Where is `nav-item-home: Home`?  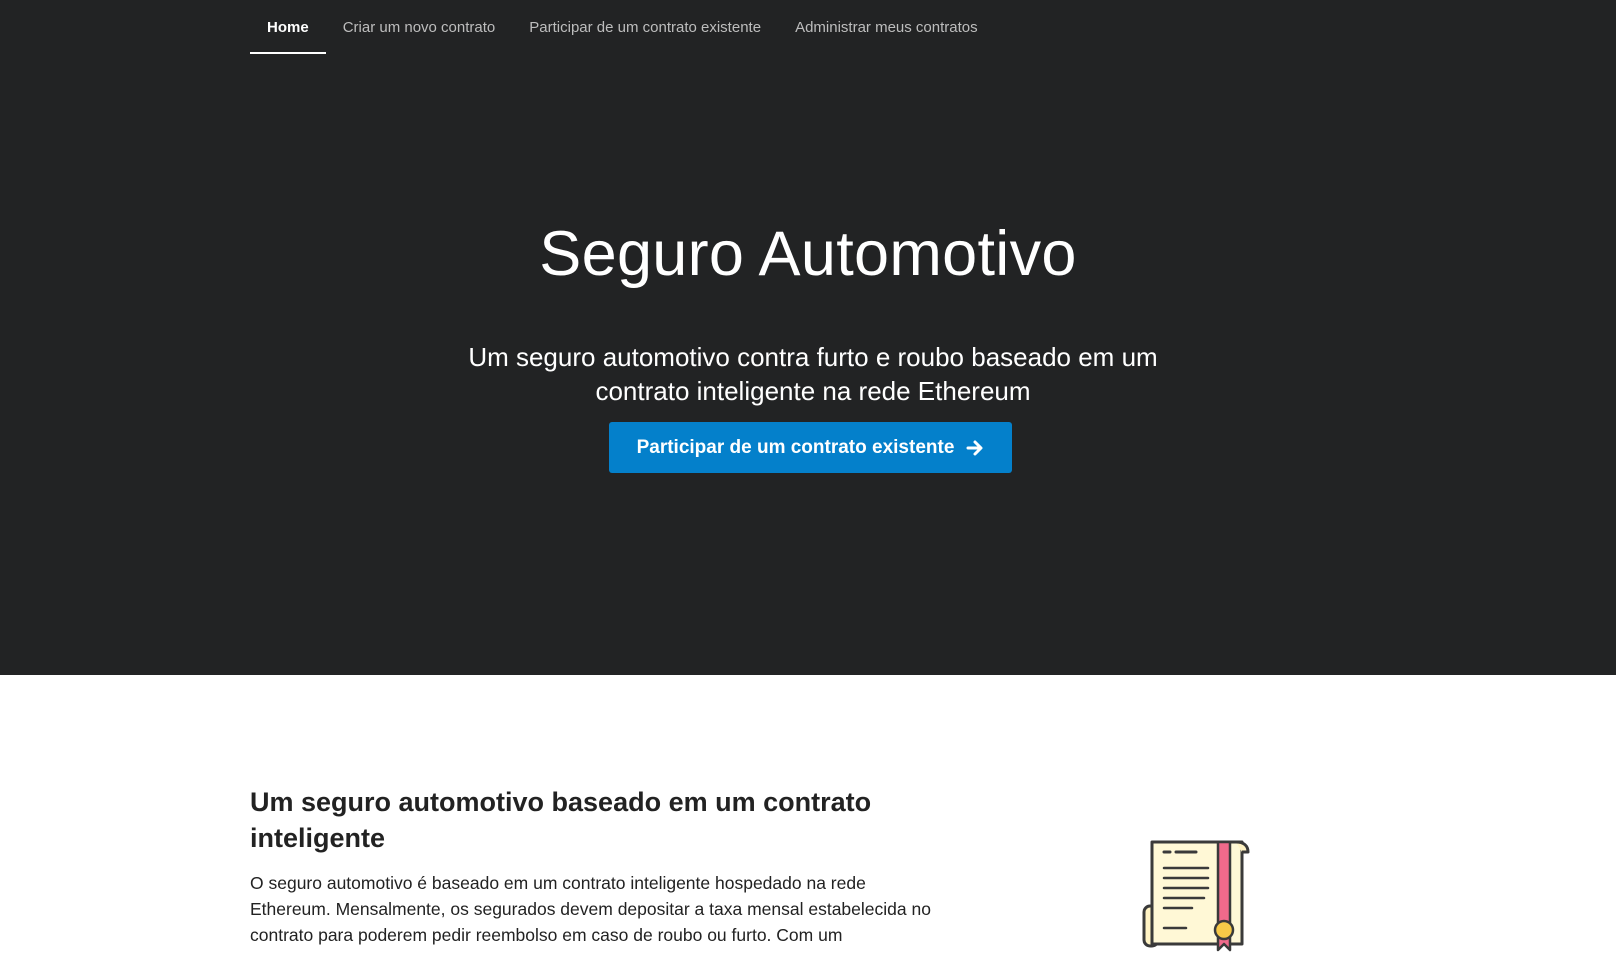
nav-item-home: Home is located at coordinates (288, 27).